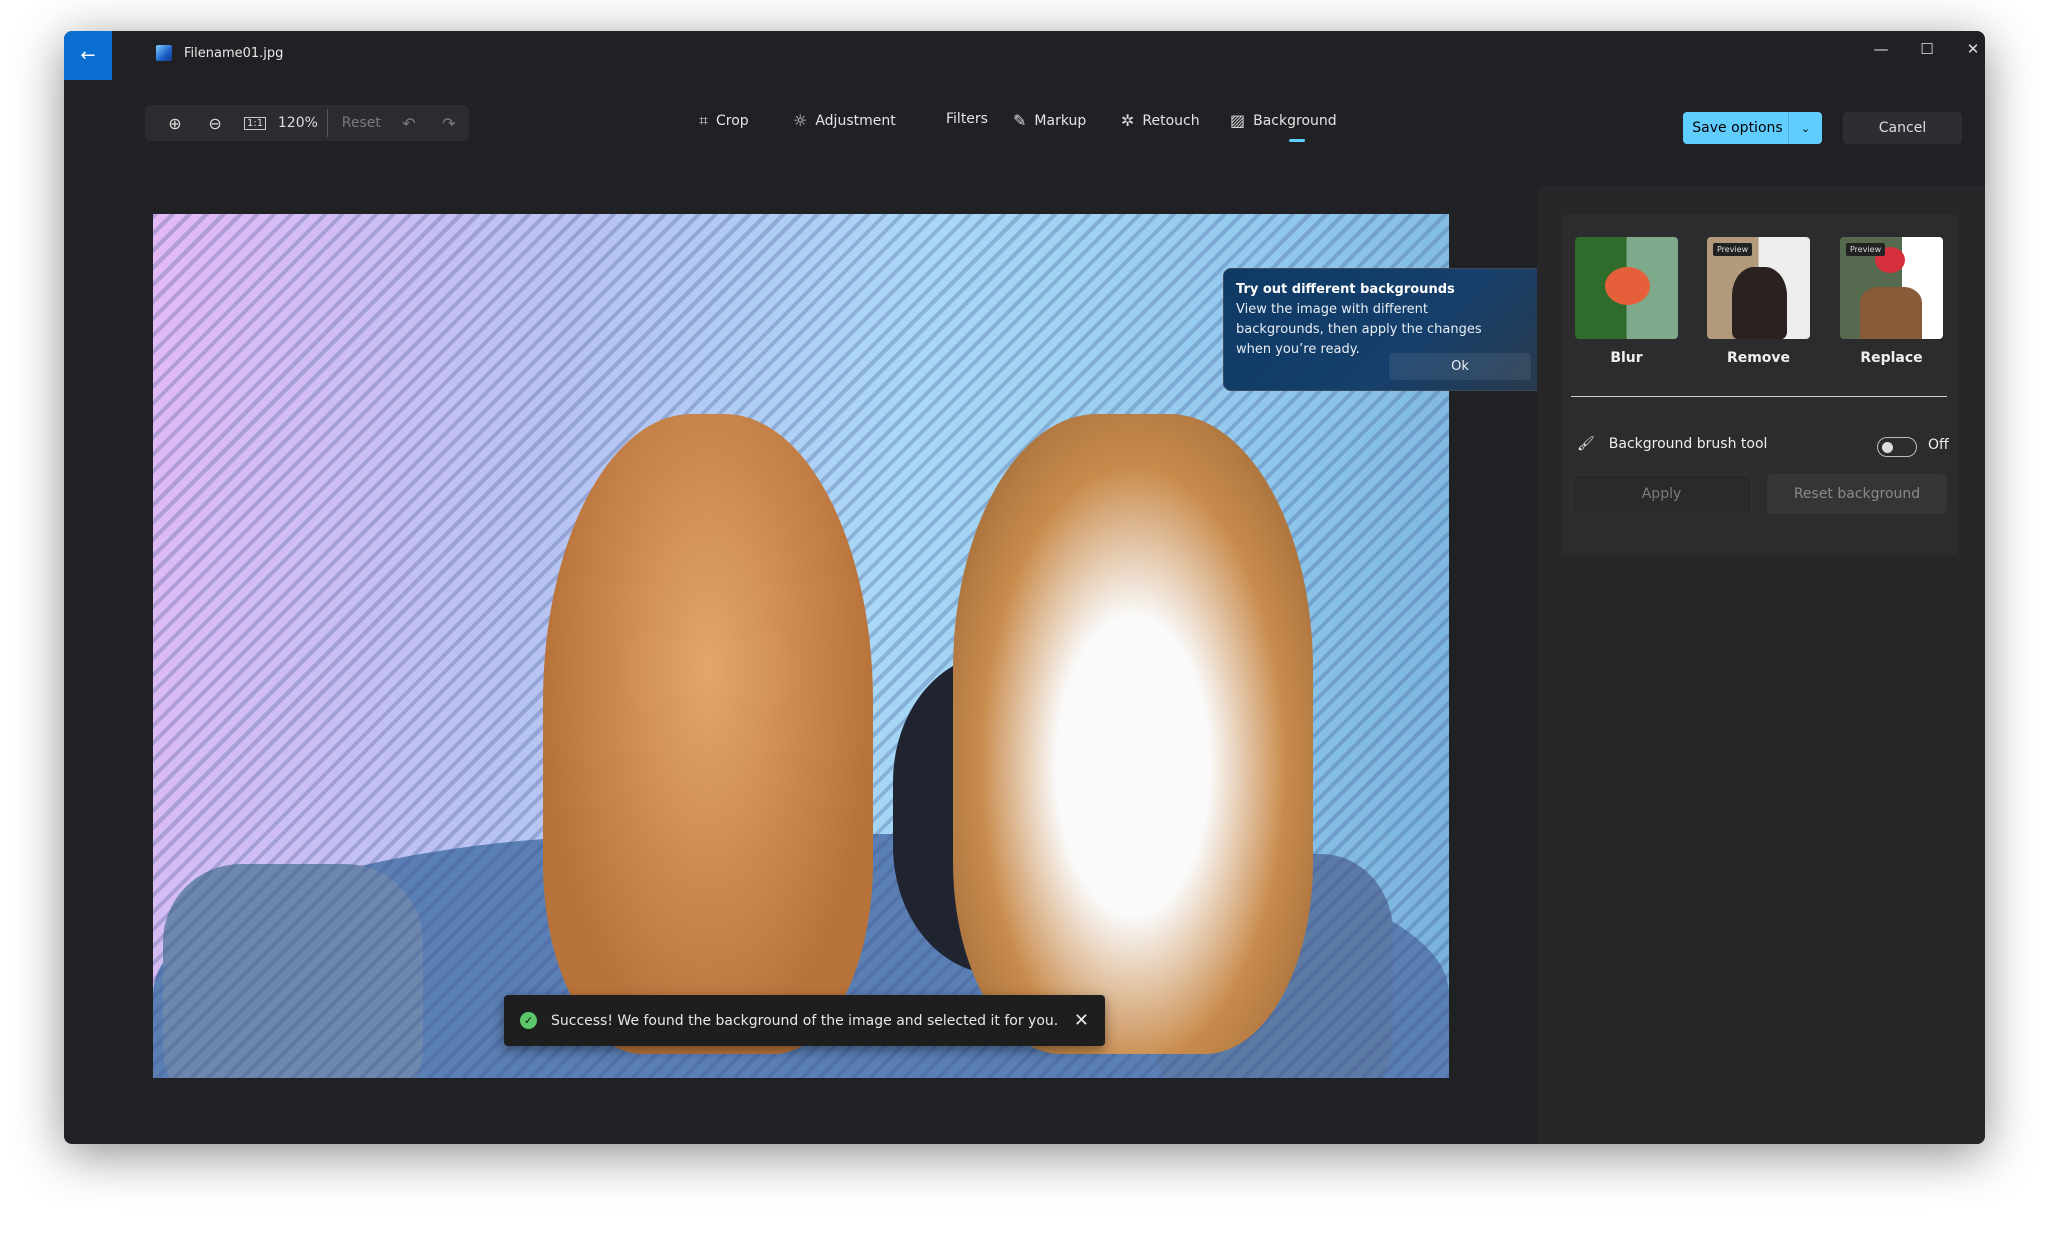  I want to click on redo-icon: ↷, so click(449, 123).